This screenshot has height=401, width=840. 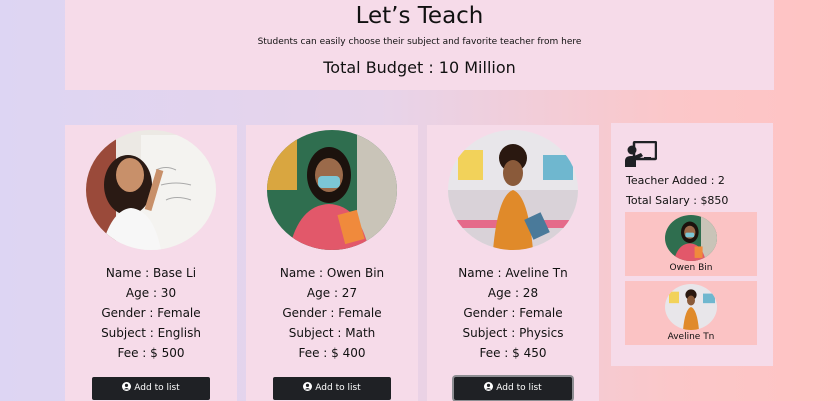 I want to click on teacher-name: Name : Owen Bin, so click(x=332, y=273).